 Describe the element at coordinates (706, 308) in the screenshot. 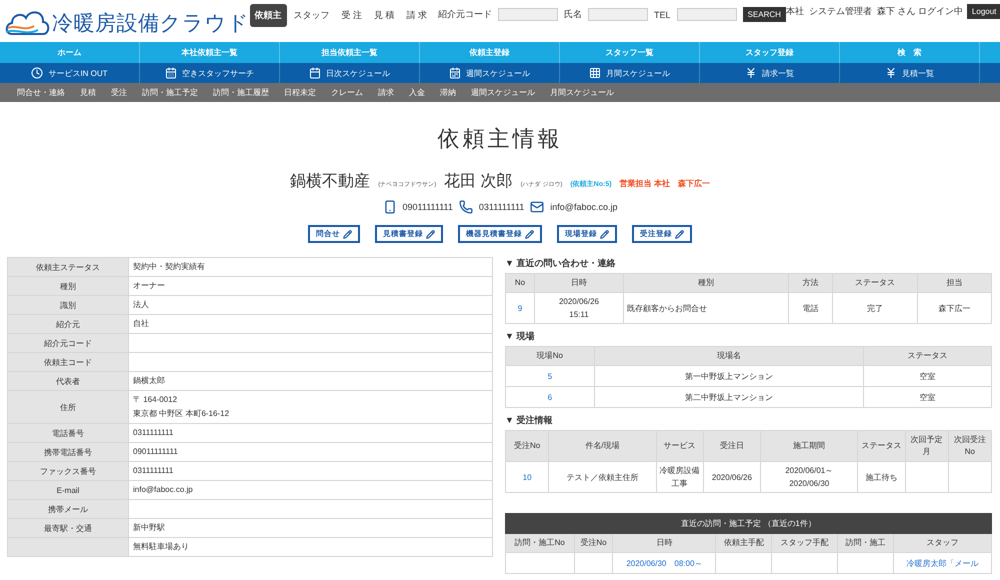

I see `table-cell: 既存顧客からお問合せ` at that location.